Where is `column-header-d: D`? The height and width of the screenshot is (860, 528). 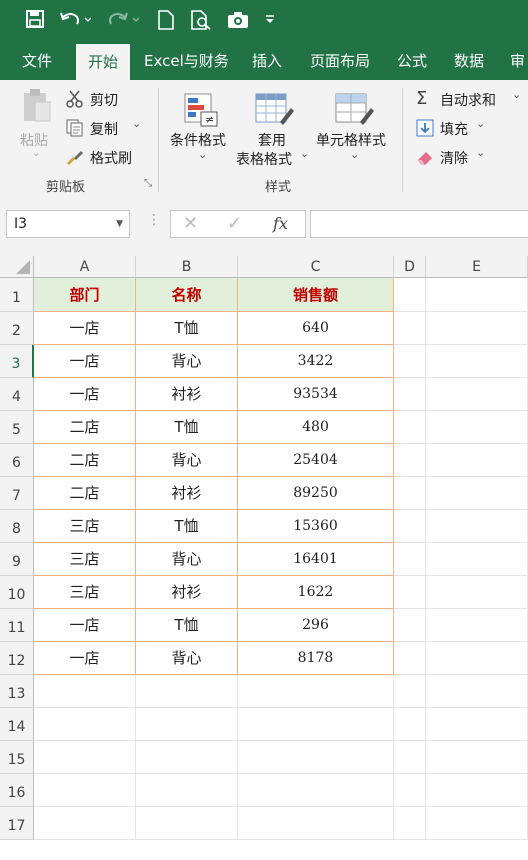
column-header-d: D is located at coordinates (410, 267).